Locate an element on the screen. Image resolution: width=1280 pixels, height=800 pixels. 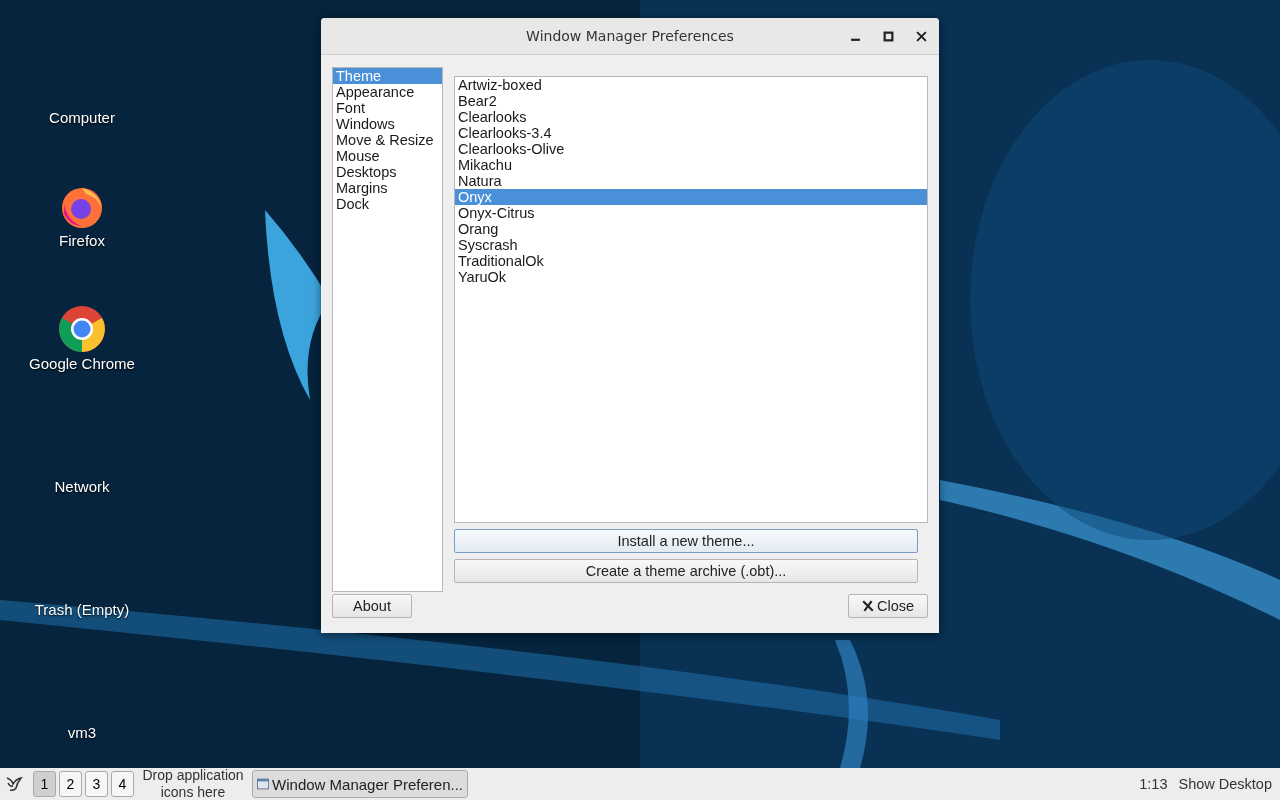
about-button: About is located at coordinates (372, 606).